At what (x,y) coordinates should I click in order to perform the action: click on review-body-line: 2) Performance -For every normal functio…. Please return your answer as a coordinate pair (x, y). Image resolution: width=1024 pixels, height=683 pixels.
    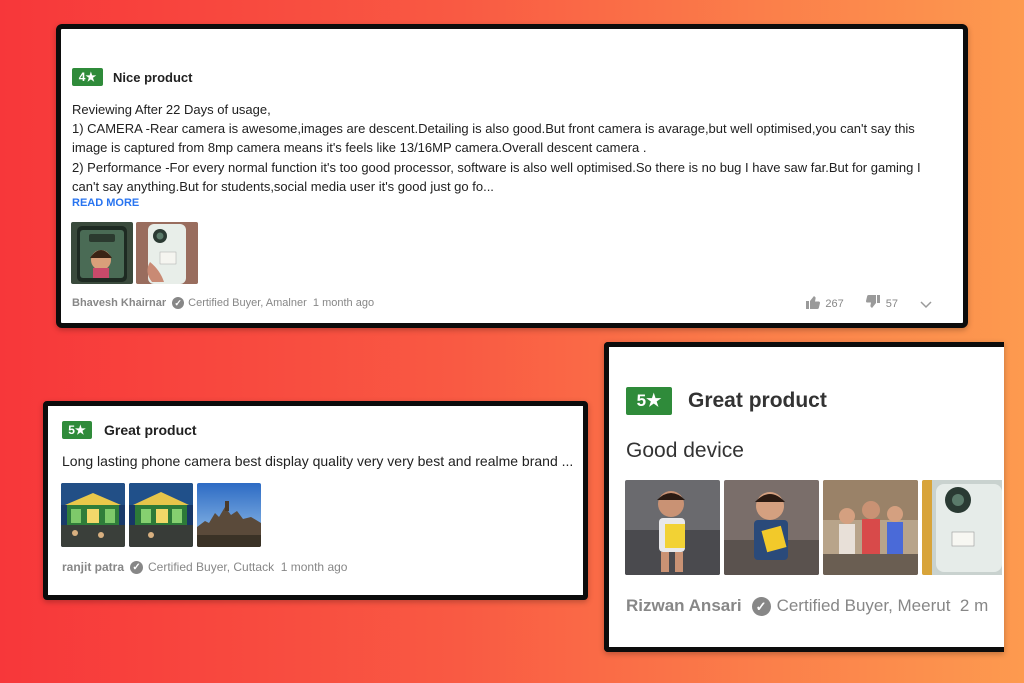
    Looking at the image, I should click on (496, 176).